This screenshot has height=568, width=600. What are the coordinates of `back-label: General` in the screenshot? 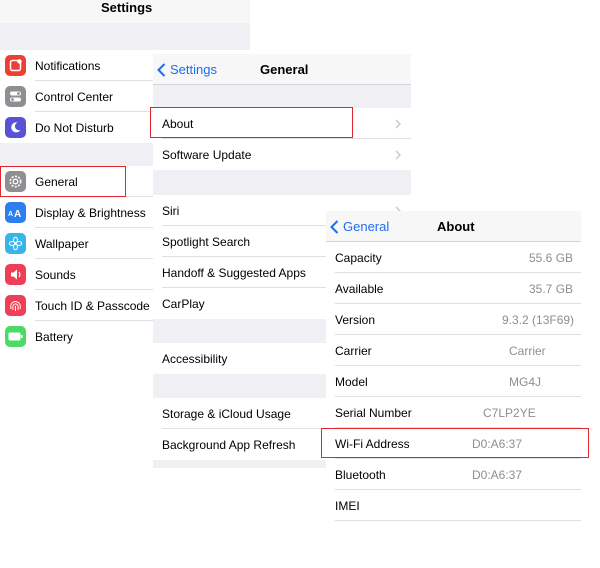 It's located at (366, 226).